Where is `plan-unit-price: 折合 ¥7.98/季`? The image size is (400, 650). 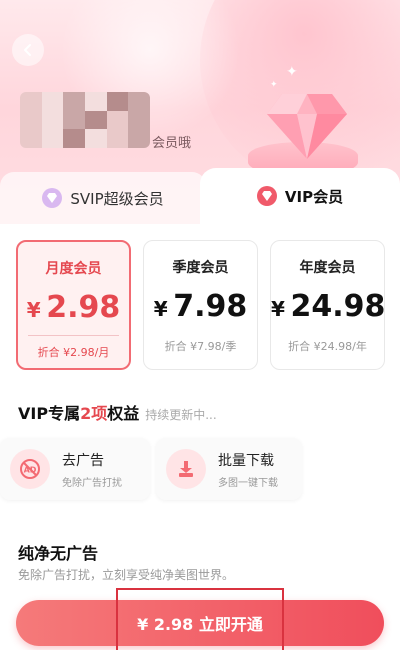
plan-unit-price: 折合 ¥7.98/季 is located at coordinates (200, 346).